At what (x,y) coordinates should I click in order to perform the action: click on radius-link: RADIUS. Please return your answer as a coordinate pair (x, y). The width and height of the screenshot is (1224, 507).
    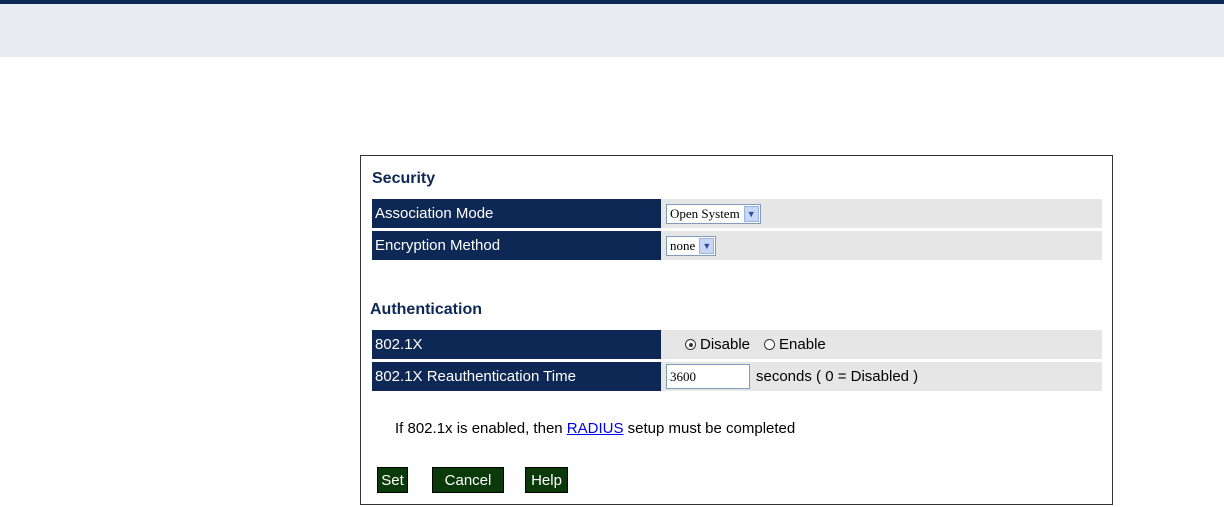
    Looking at the image, I should click on (595, 428).